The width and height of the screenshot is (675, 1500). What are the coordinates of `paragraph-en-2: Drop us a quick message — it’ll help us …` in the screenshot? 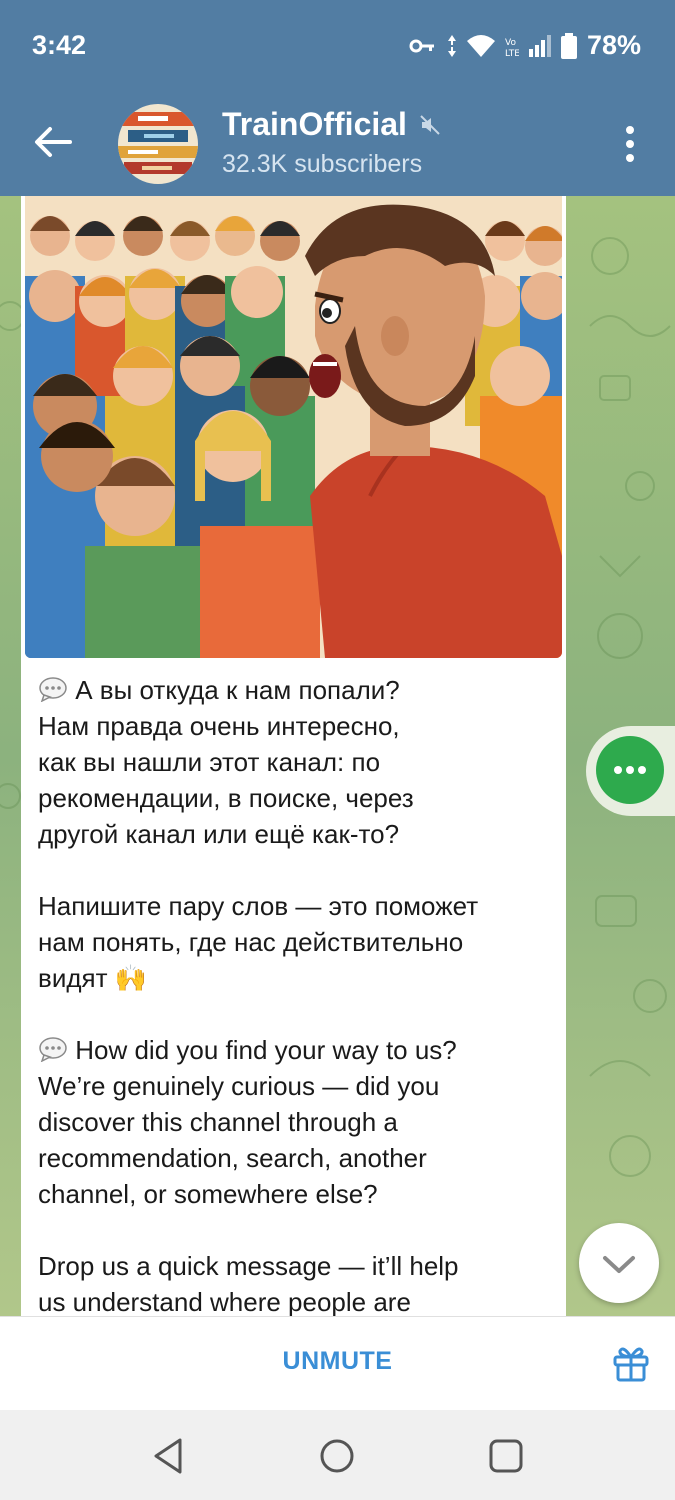 It's located at (248, 1283).